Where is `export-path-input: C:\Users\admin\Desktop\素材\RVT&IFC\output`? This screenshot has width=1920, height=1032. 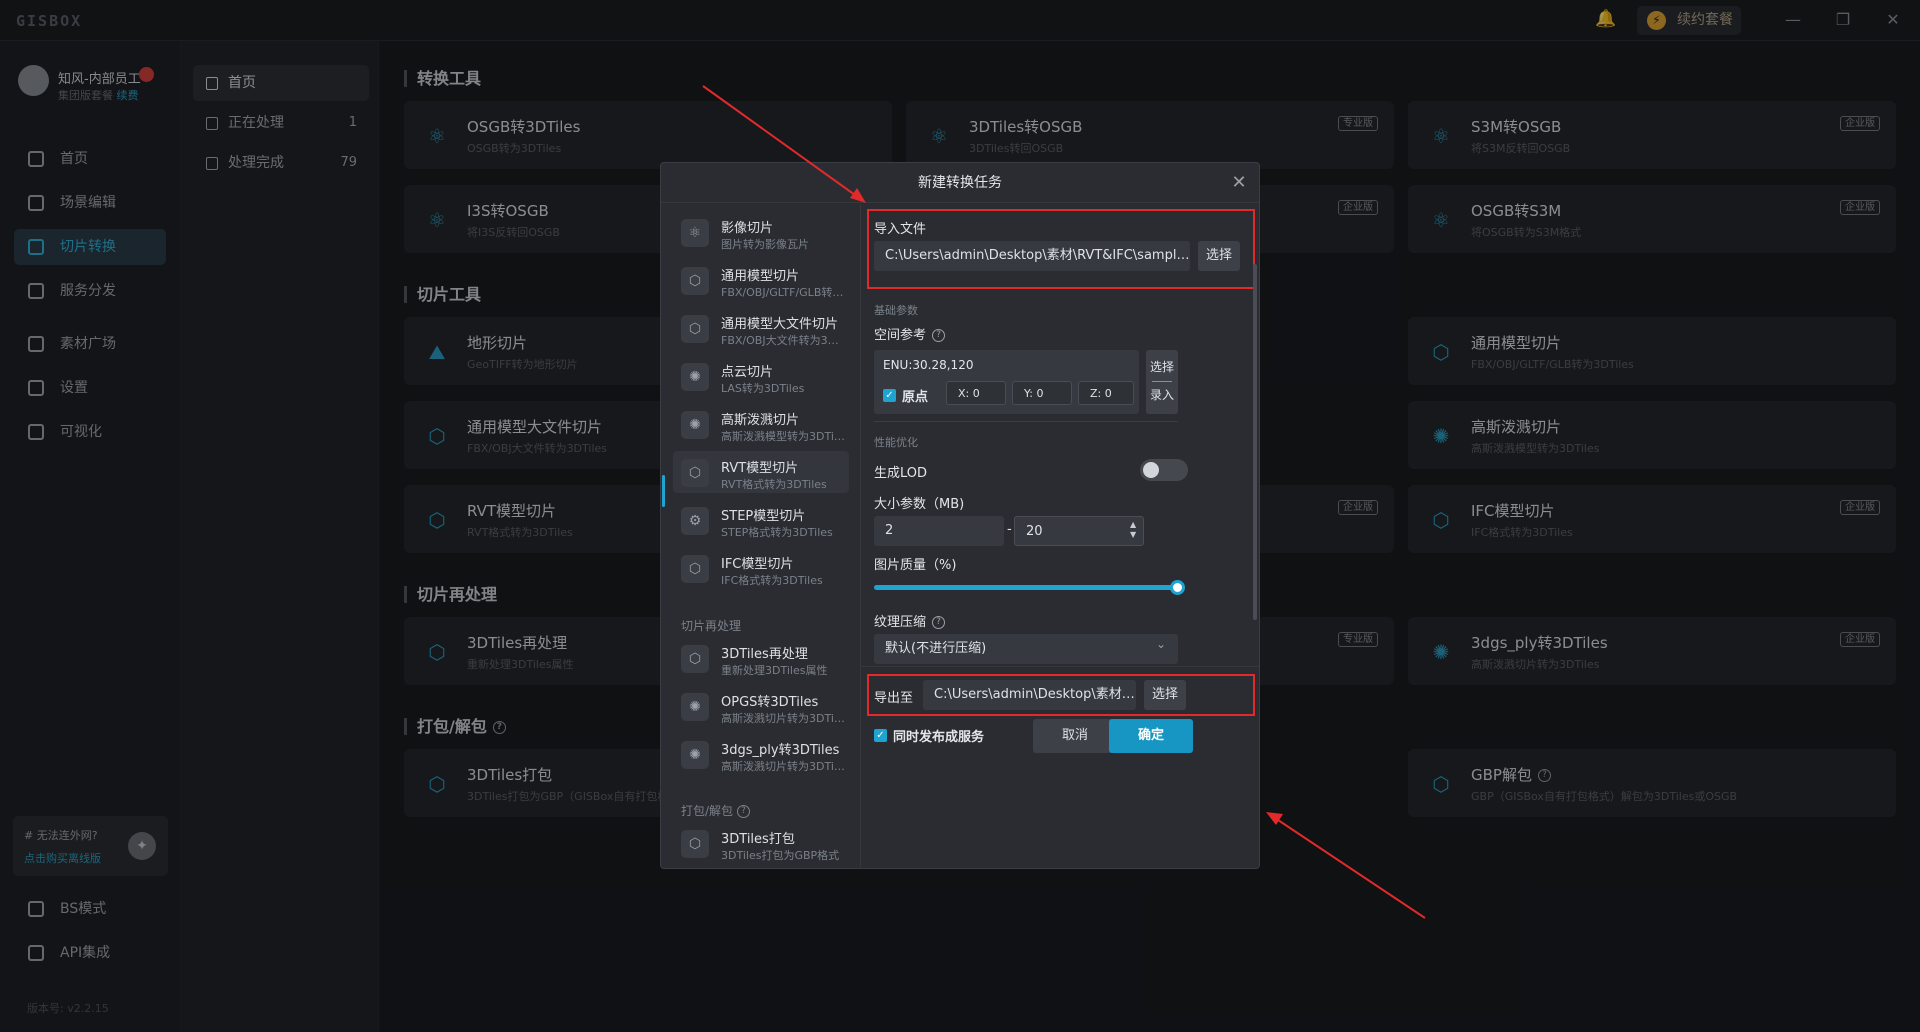 export-path-input: C:\Users\admin\Desktop\素材\RVT&IFC\output is located at coordinates (1029, 695).